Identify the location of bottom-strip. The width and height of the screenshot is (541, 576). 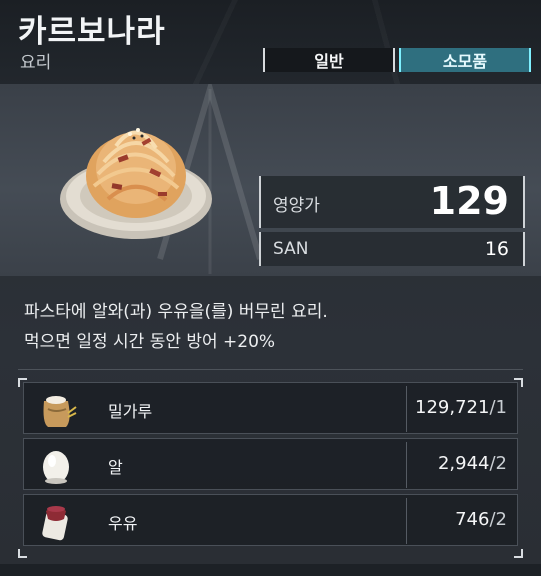
(270, 570).